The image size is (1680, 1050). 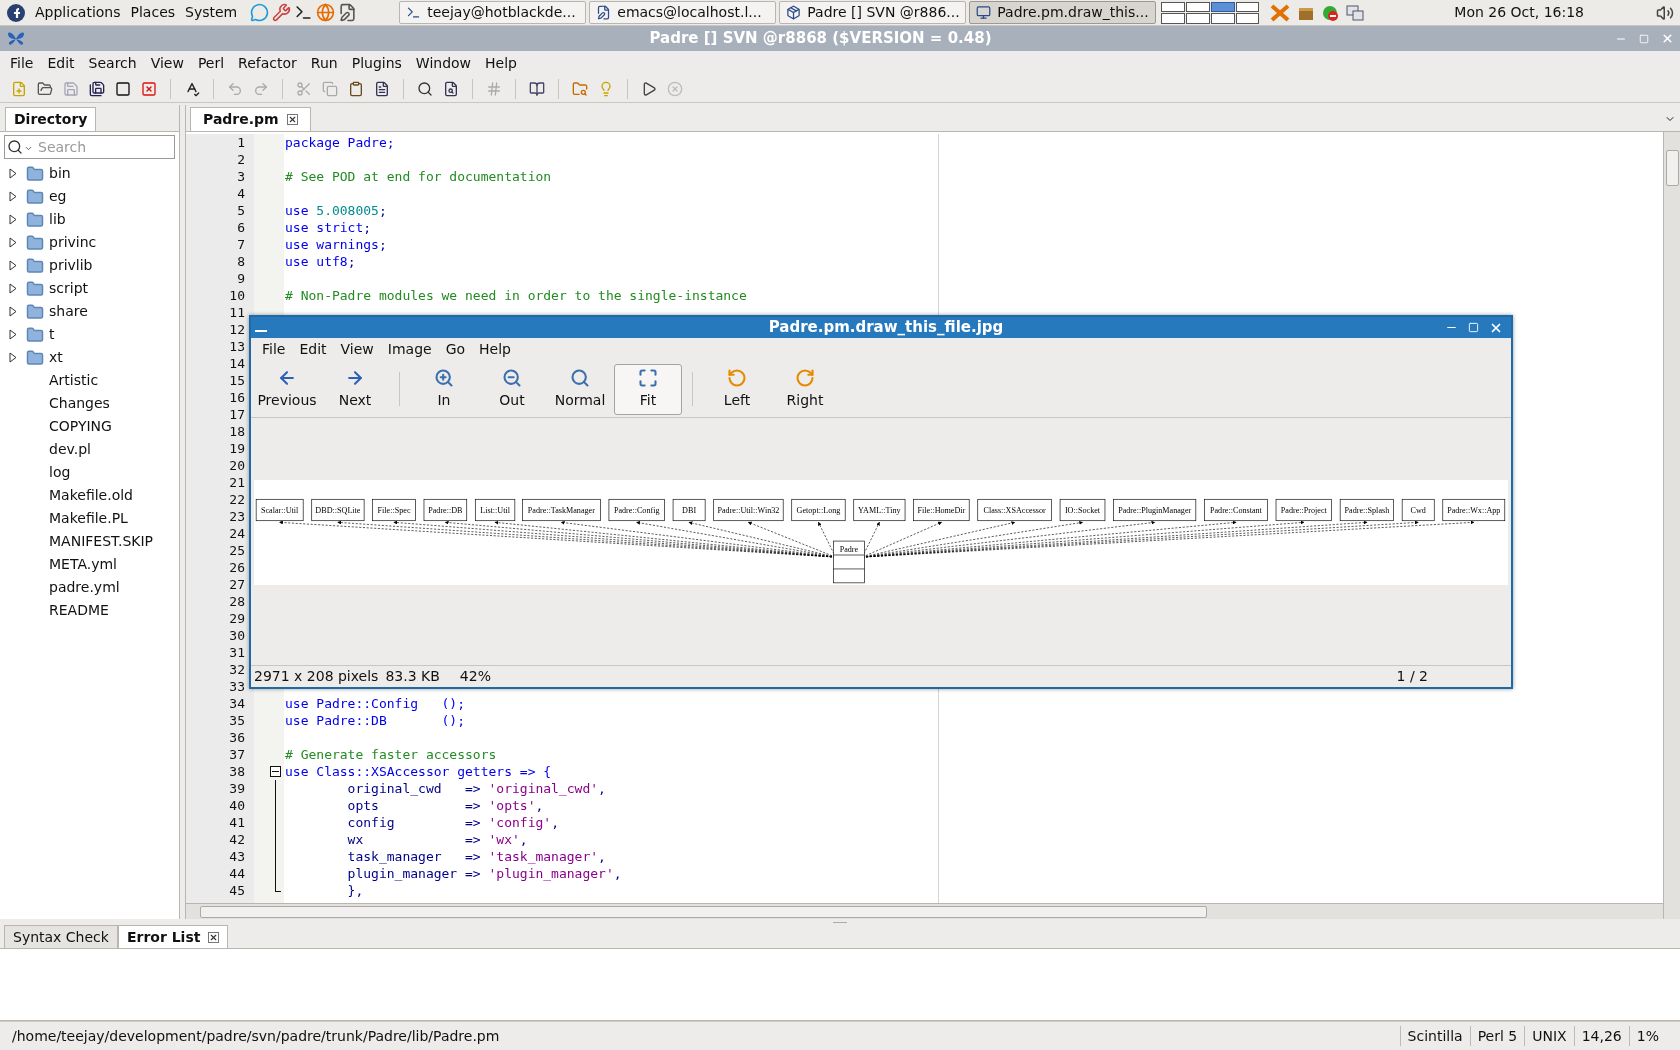 I want to click on toolbar-button: Right, so click(x=805, y=389).